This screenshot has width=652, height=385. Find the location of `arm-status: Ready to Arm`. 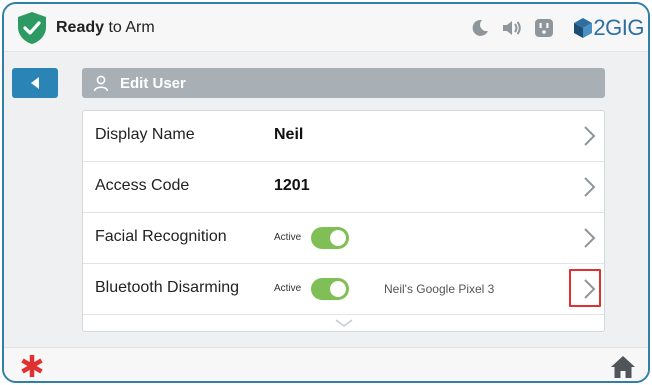

arm-status: Ready to Arm is located at coordinates (105, 28).